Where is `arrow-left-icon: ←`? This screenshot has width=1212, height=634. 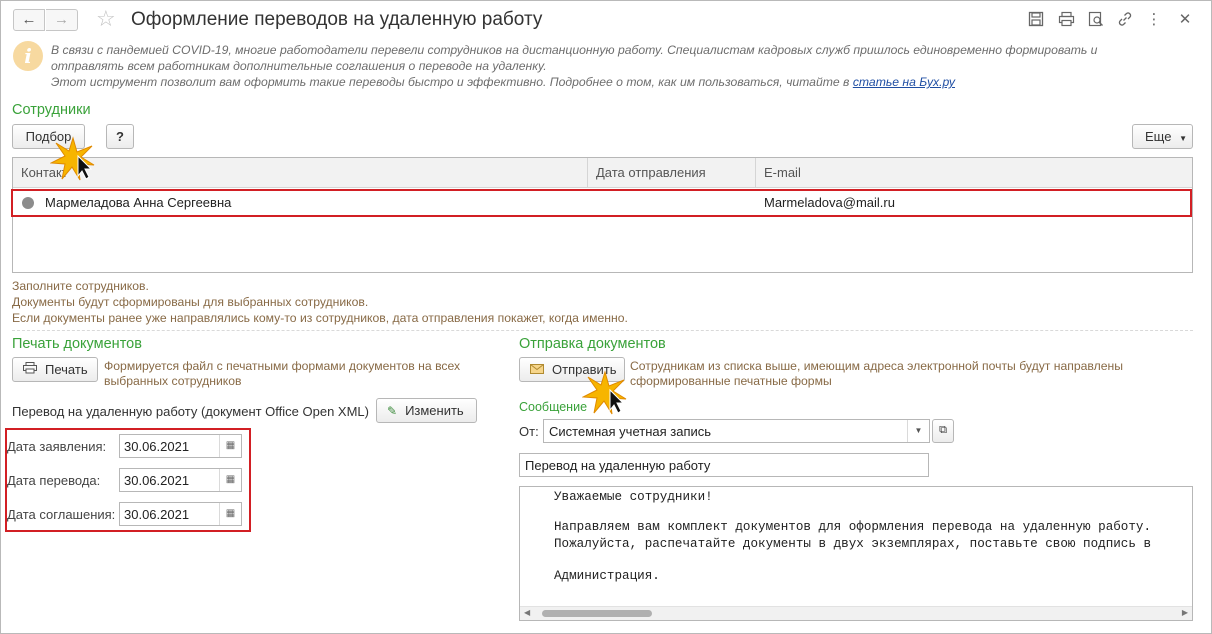 arrow-left-icon: ← is located at coordinates (29, 19).